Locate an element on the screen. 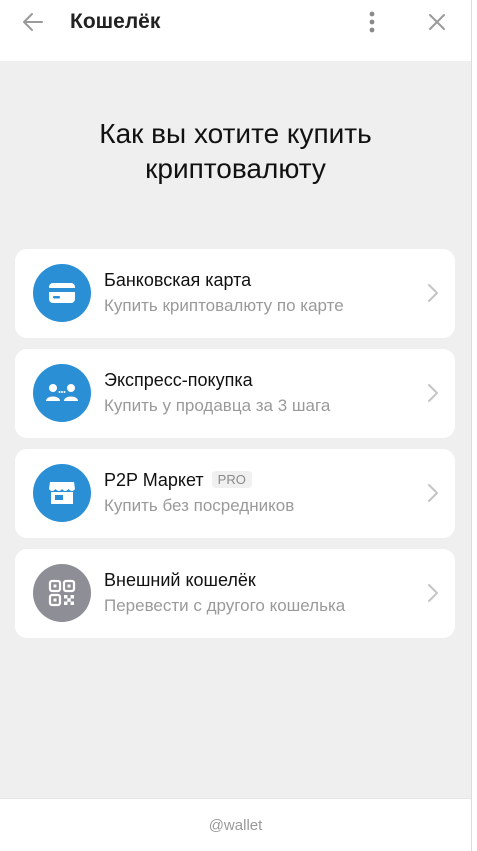 The width and height of the screenshot is (477, 851). footer-bar: @wallet is located at coordinates (235, 824).